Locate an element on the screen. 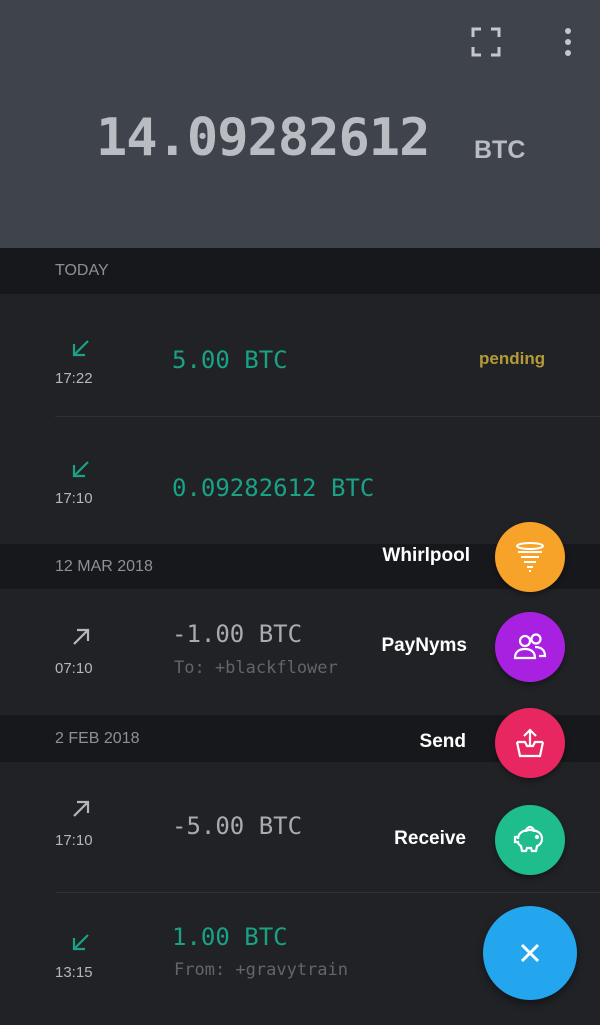  receive-label: Receive is located at coordinates (391, 839).